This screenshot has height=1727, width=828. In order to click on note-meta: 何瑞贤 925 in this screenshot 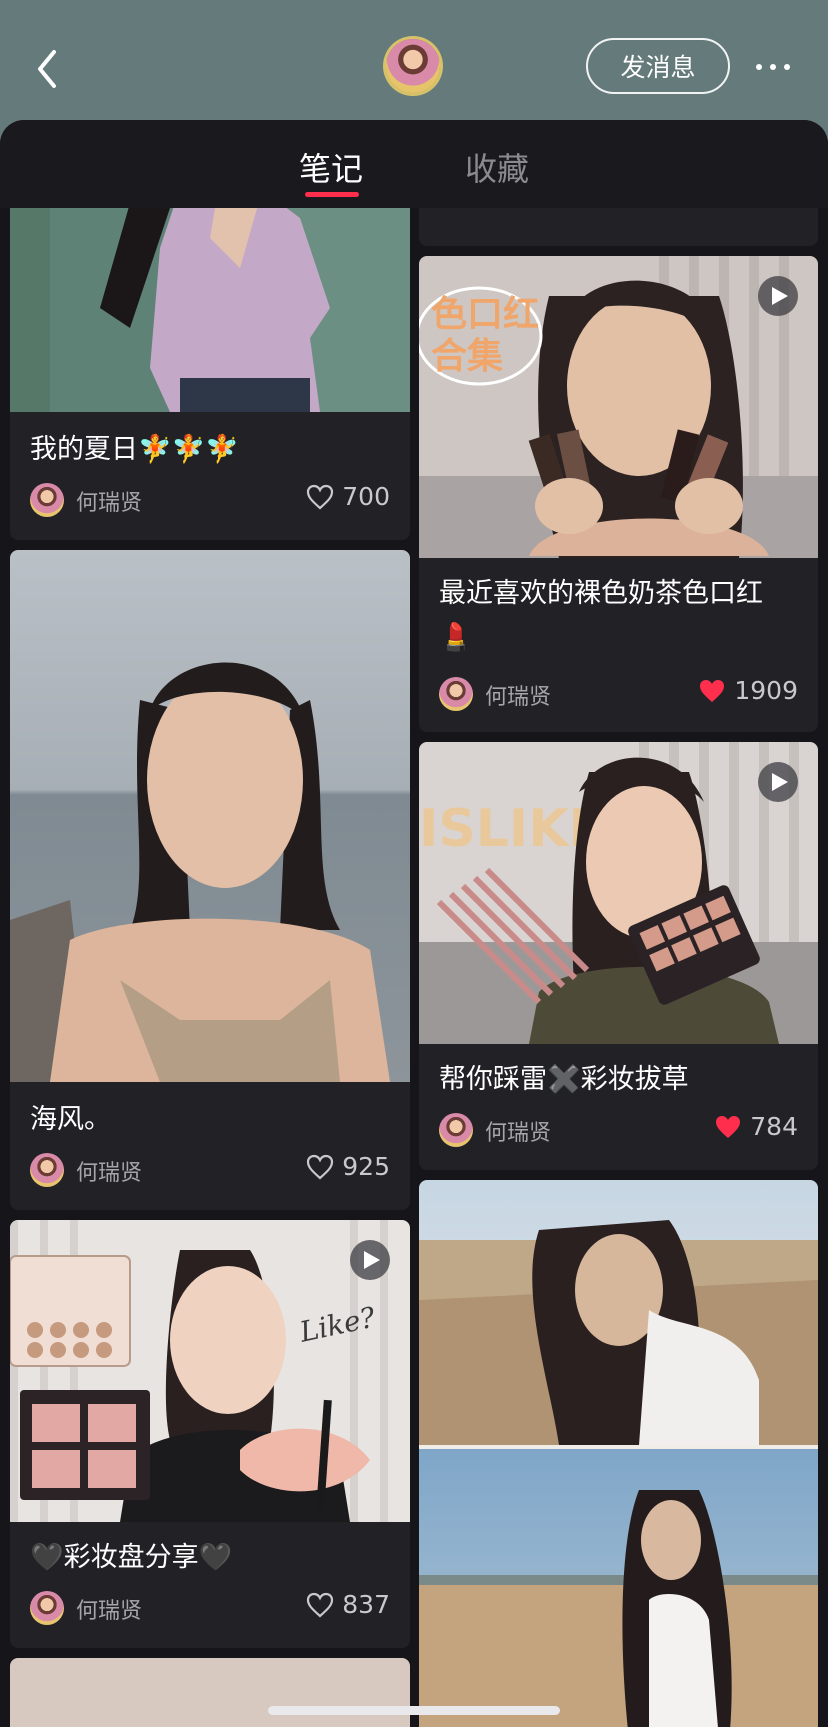, I will do `click(210, 1170)`.